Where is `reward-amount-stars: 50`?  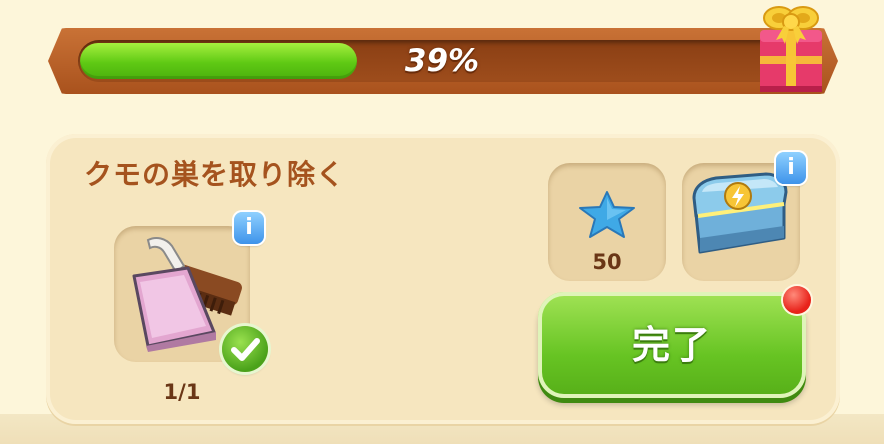
reward-amount-stars: 50 is located at coordinates (607, 262).